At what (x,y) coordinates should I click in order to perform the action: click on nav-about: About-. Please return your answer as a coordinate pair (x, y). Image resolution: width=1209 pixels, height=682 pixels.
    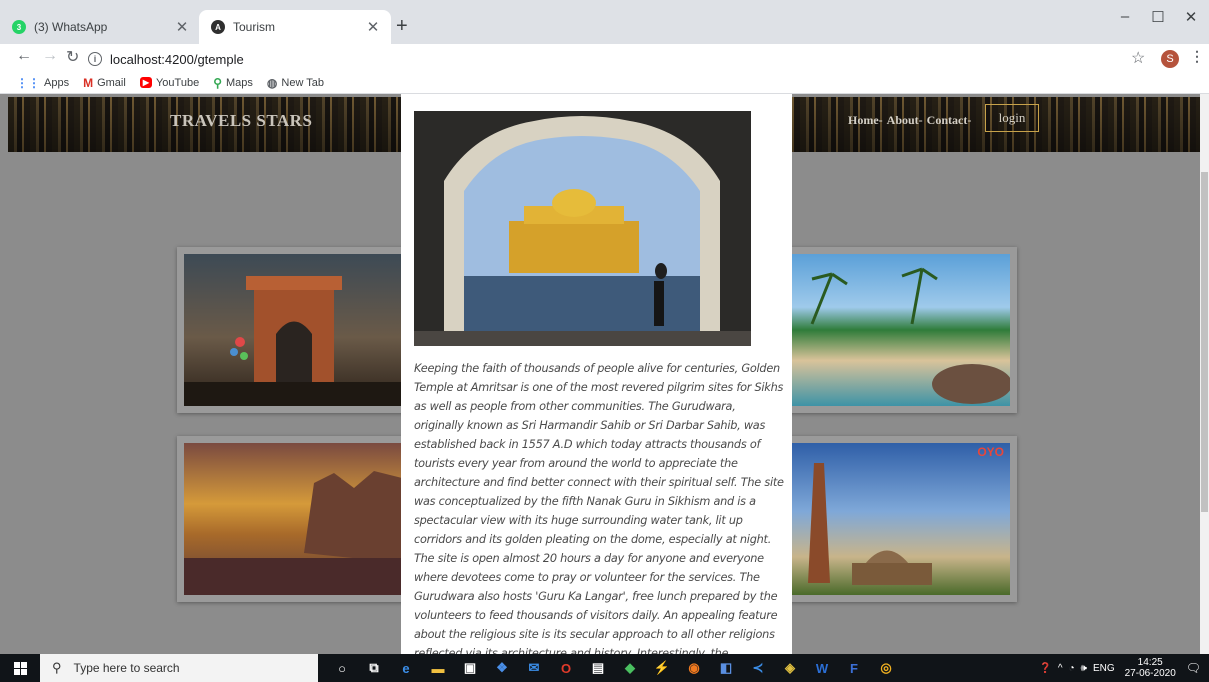
    Looking at the image, I should click on (905, 120).